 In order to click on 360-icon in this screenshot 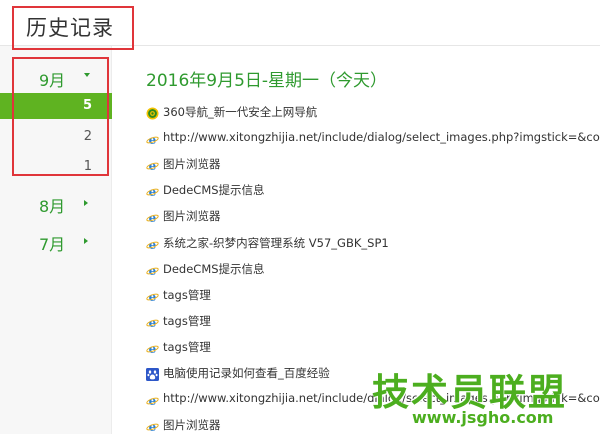, I will do `click(152, 112)`.